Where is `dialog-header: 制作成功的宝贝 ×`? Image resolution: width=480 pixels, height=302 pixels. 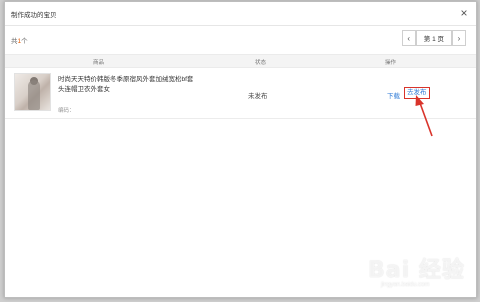
dialog-header: 制作成功的宝贝 × is located at coordinates (240, 14).